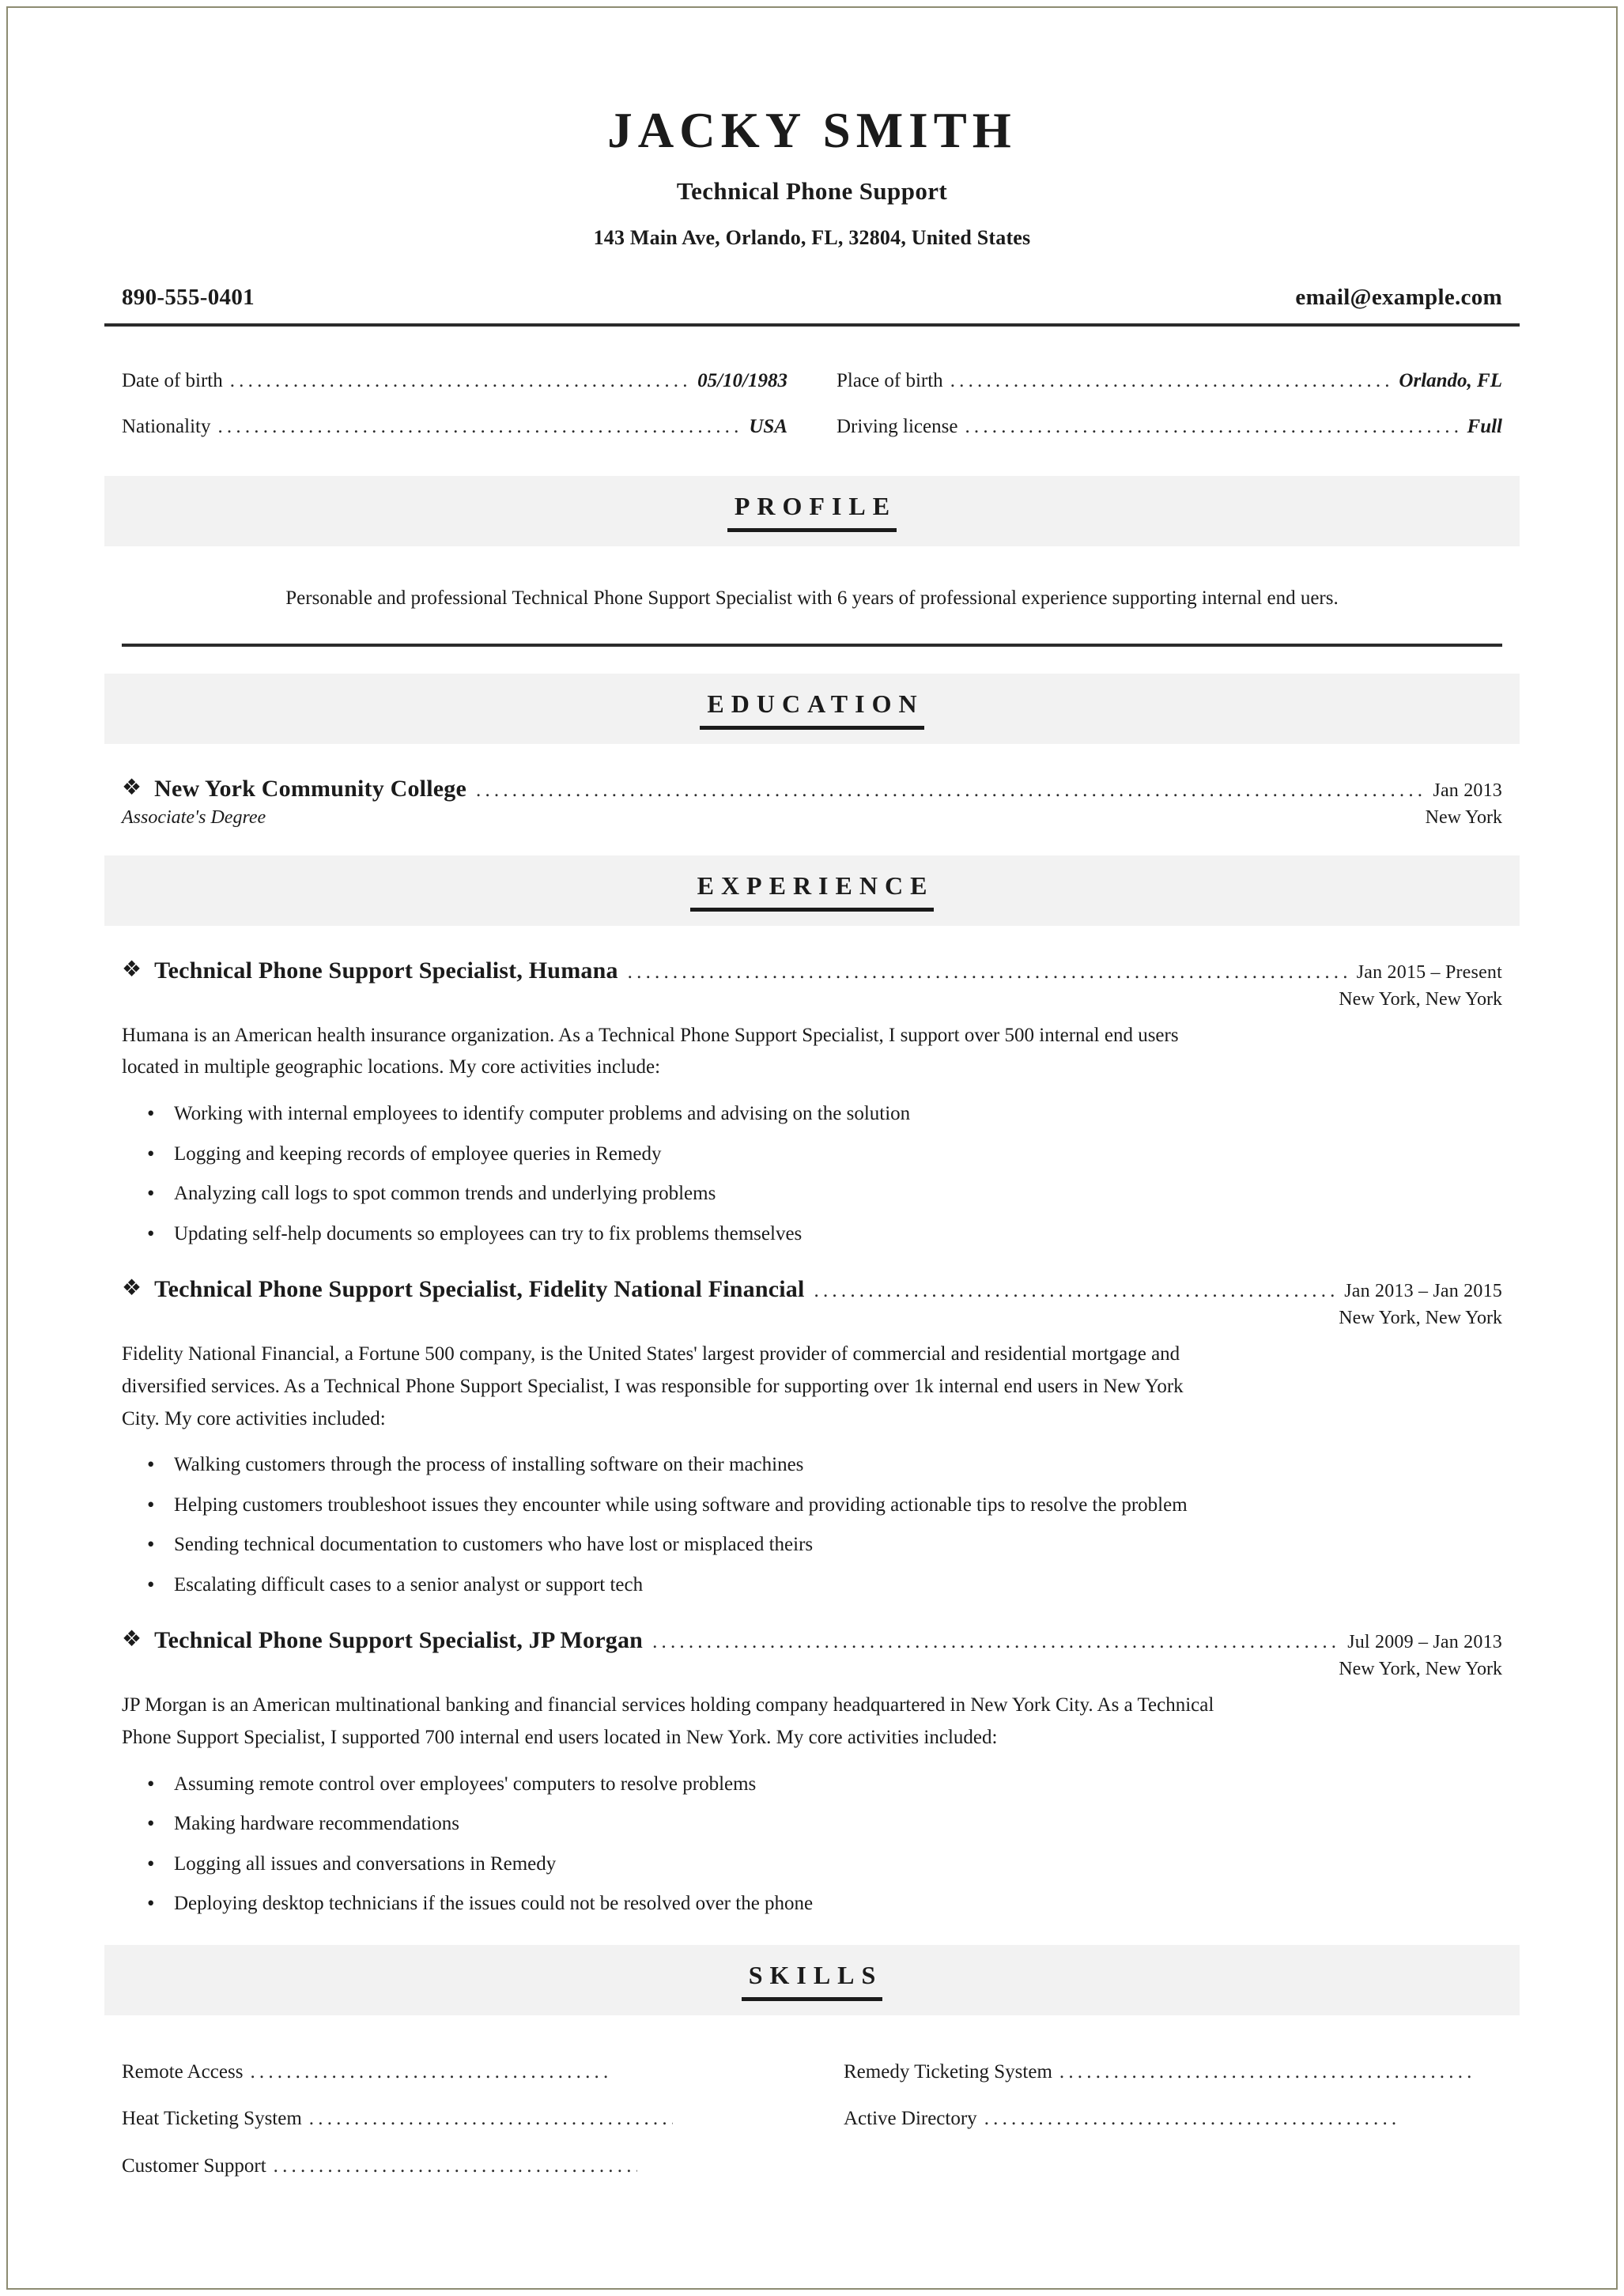 This screenshot has width=1624, height=2296. I want to click on section-band-experience: EXPERIENCE, so click(812, 890).